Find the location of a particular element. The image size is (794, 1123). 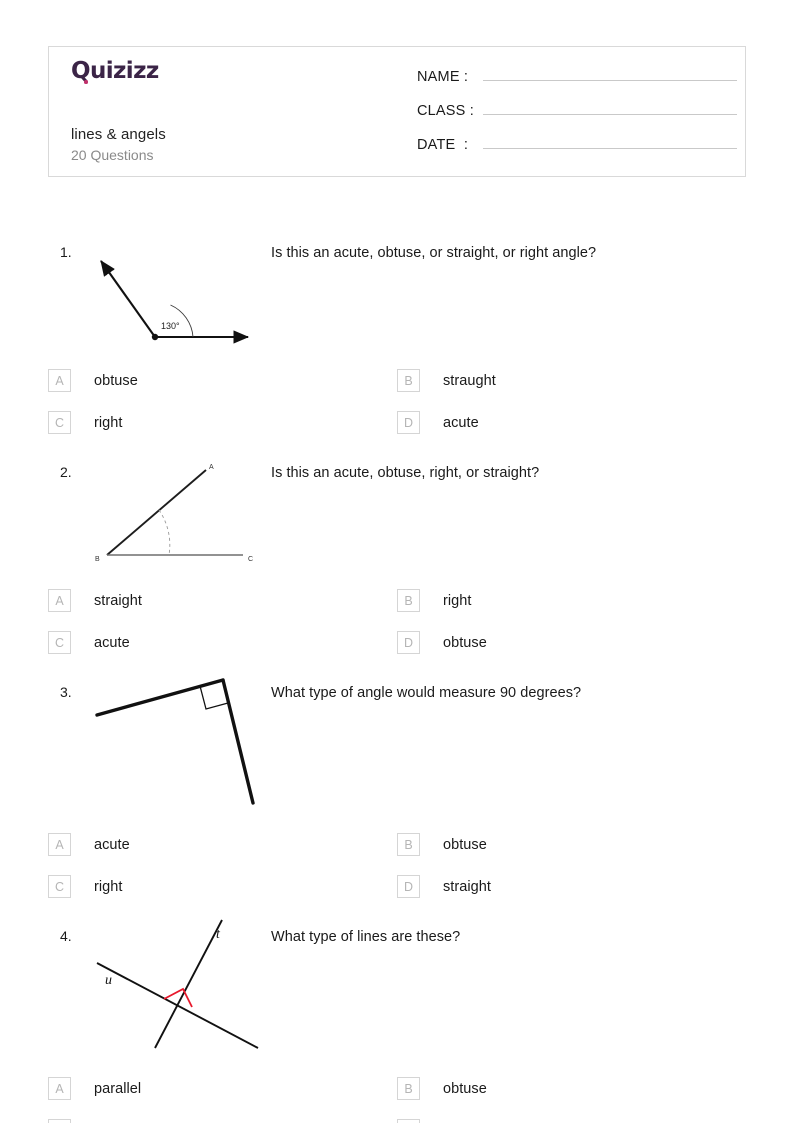

question-3-figure is located at coordinates (177, 744).